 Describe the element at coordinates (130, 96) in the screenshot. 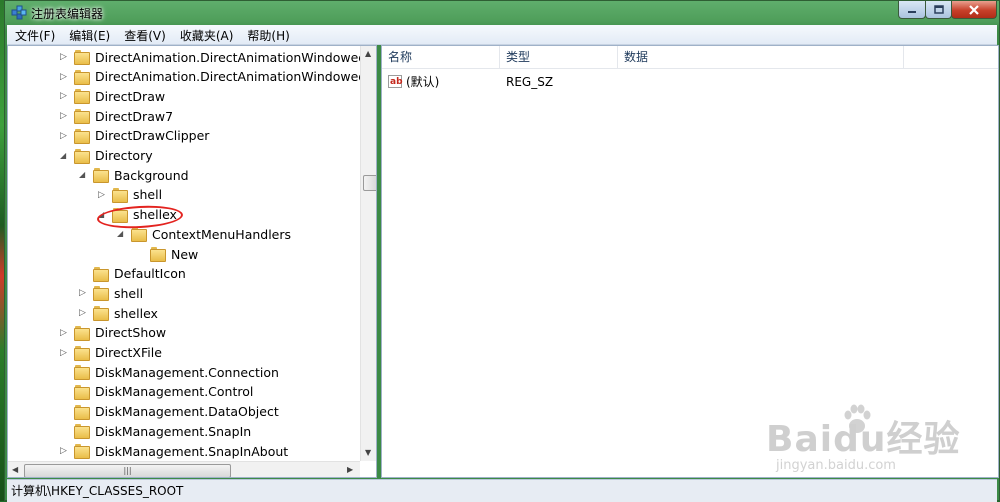

I see `tree-item-label: DirectDraw` at that location.